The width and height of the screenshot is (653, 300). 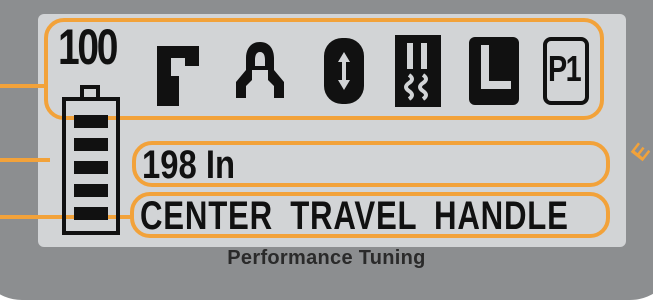 I want to click on battery-icon, so click(x=91, y=160).